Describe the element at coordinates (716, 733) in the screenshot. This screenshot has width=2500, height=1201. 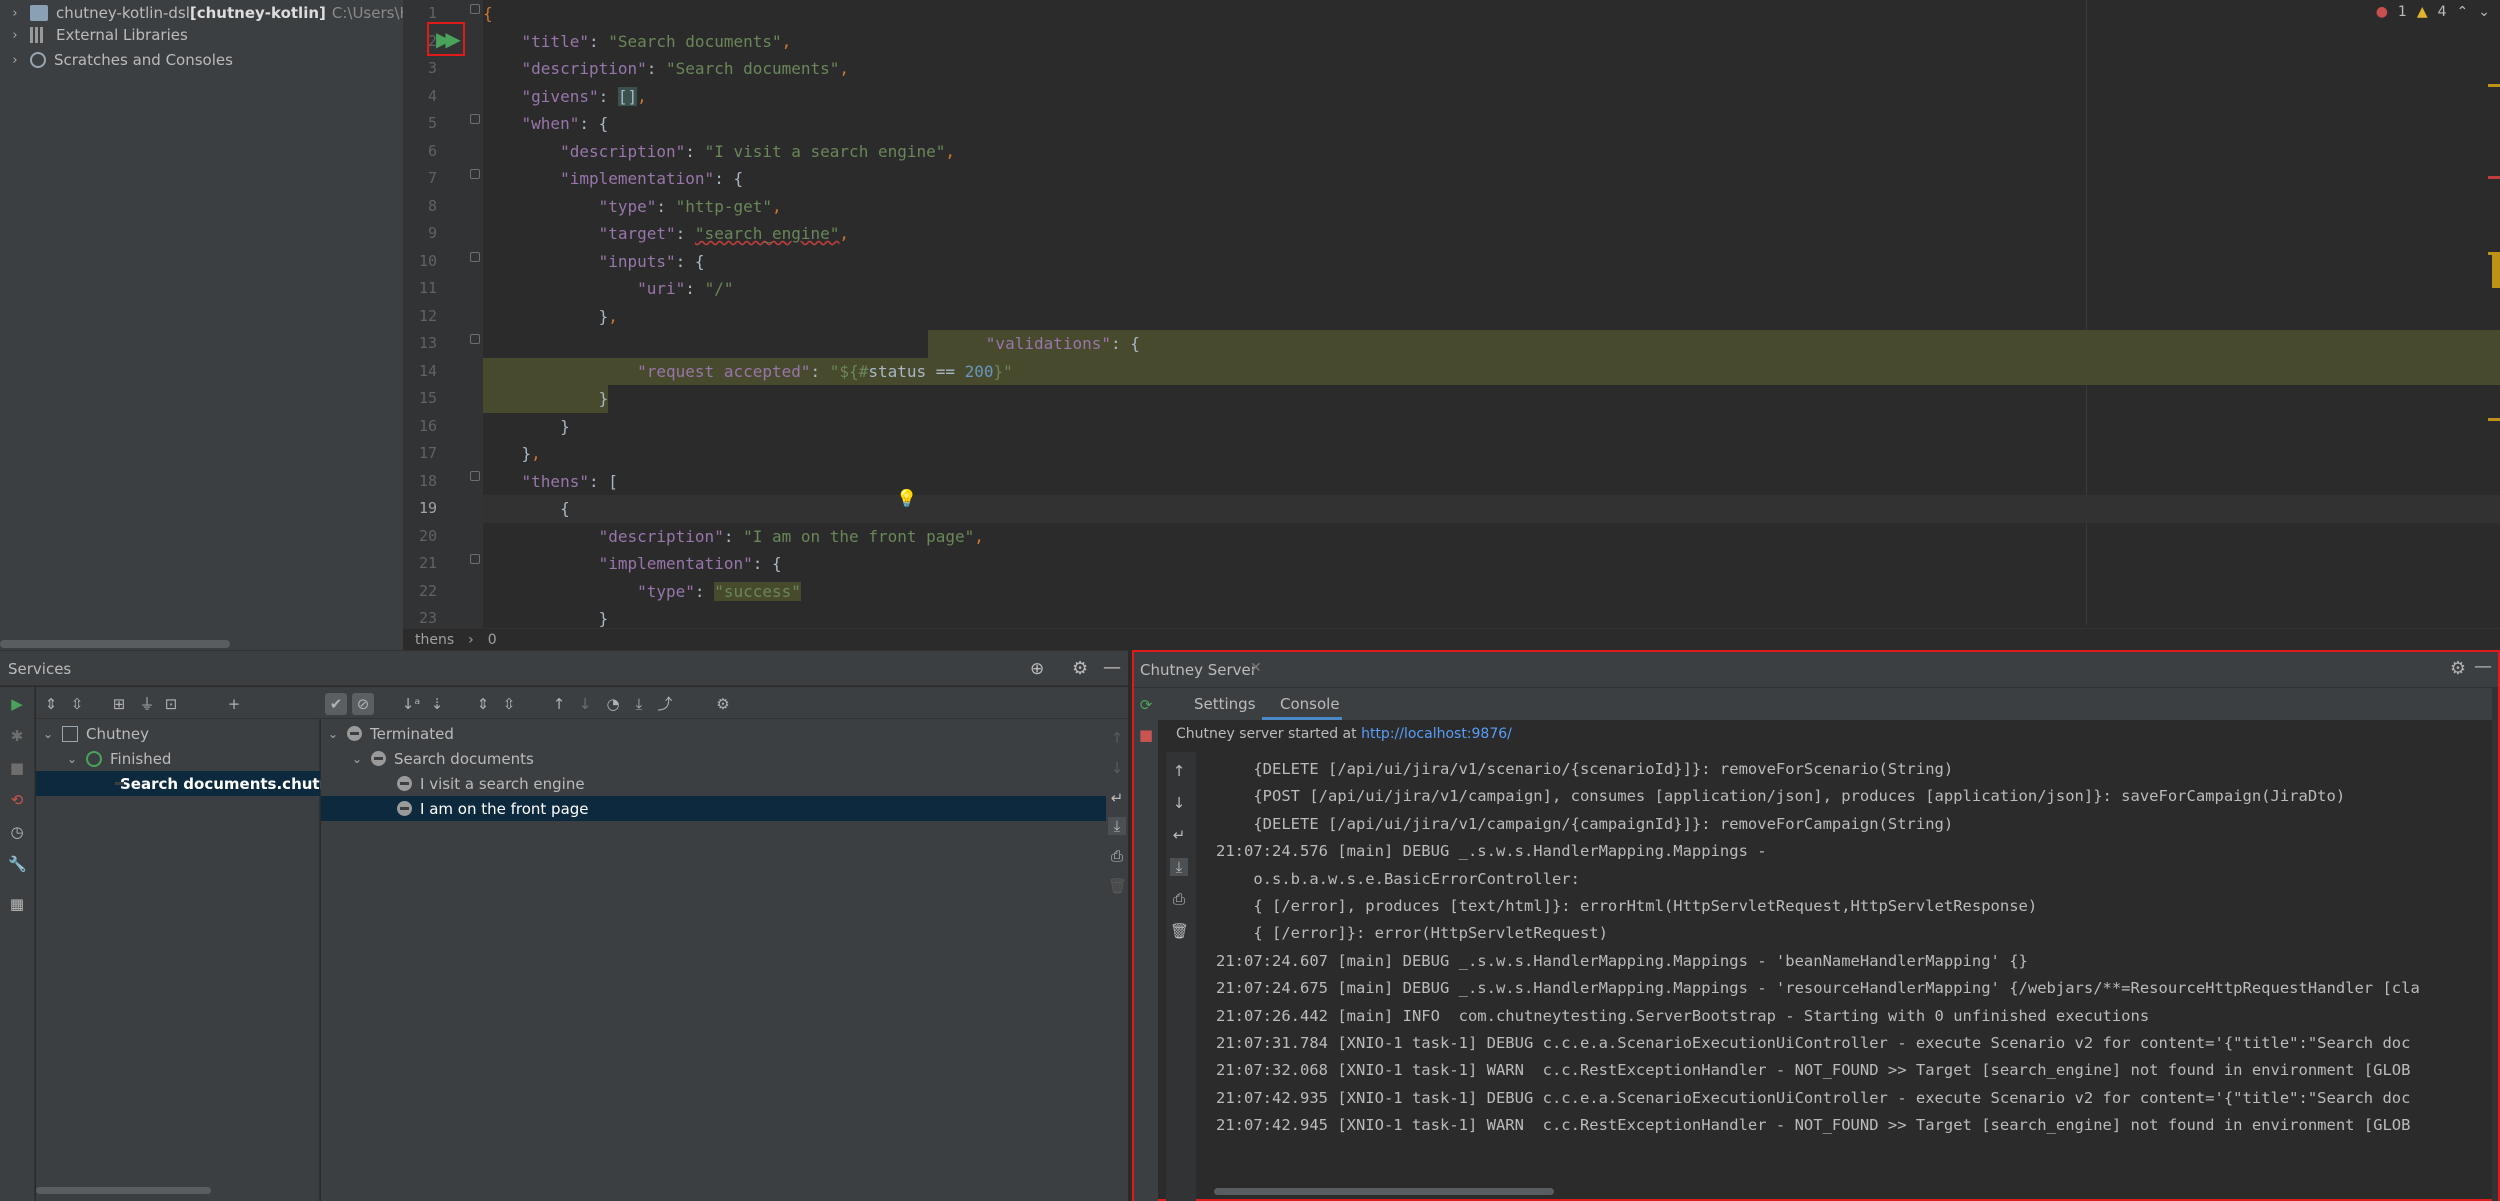
I see `result-node-terminated: ⌄ Terminated` at that location.